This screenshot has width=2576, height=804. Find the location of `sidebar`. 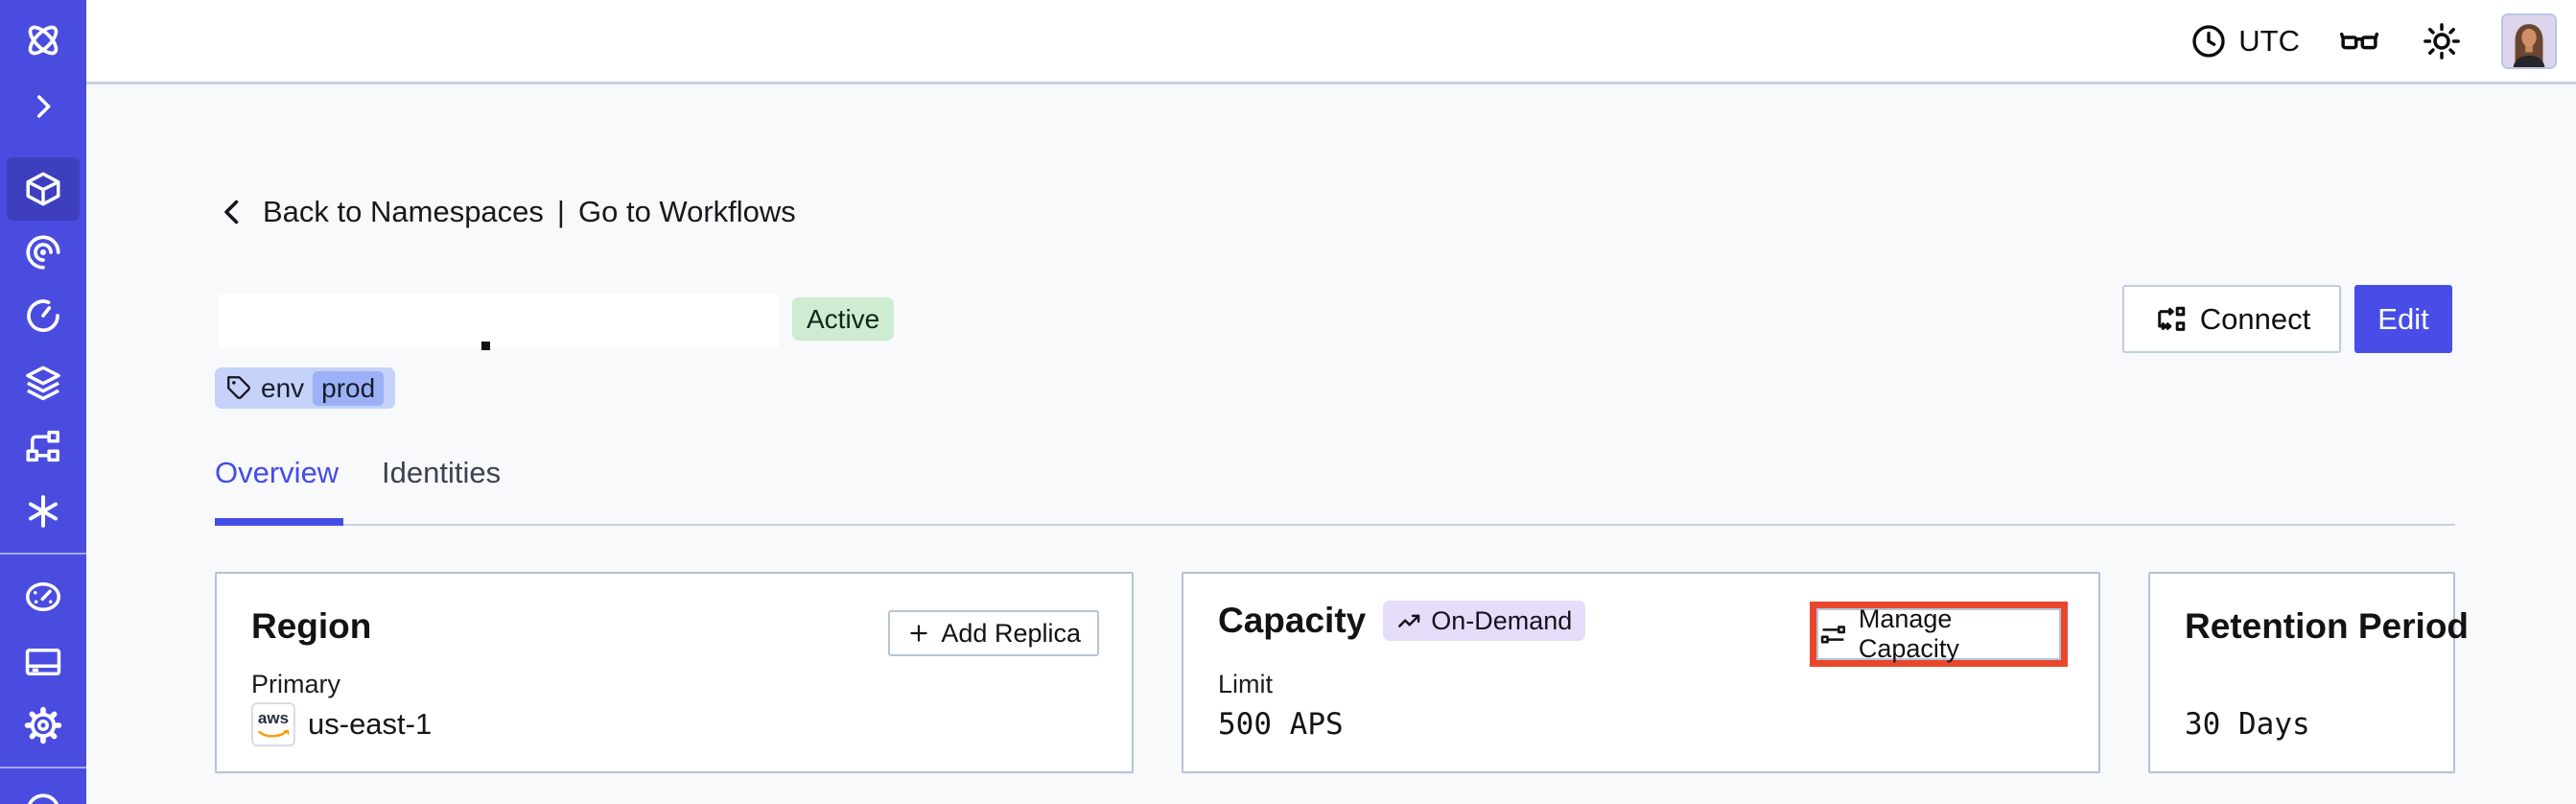

sidebar is located at coordinates (43, 402).